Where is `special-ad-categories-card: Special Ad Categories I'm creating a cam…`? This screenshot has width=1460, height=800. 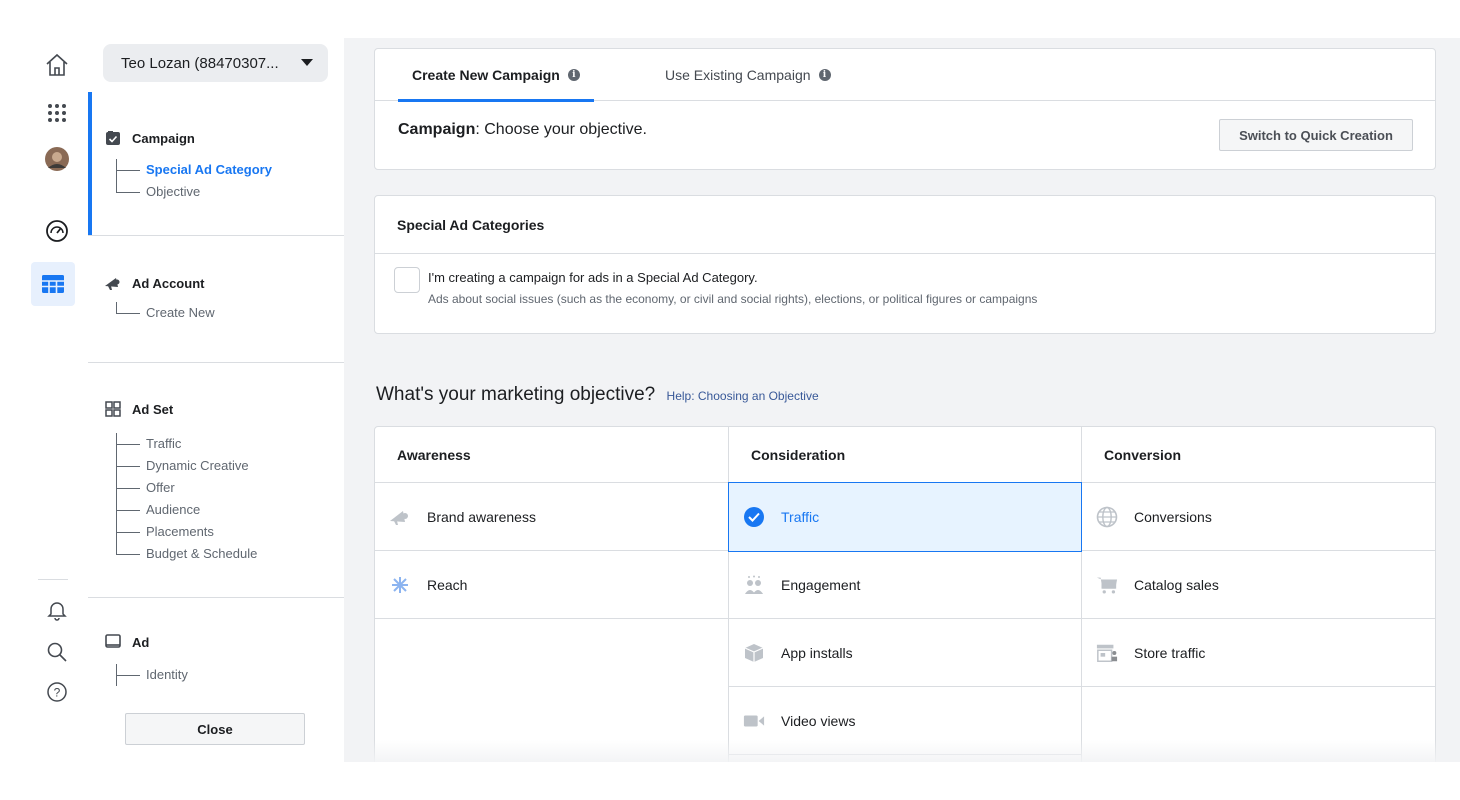 special-ad-categories-card: Special Ad Categories I'm creating a cam… is located at coordinates (905, 264).